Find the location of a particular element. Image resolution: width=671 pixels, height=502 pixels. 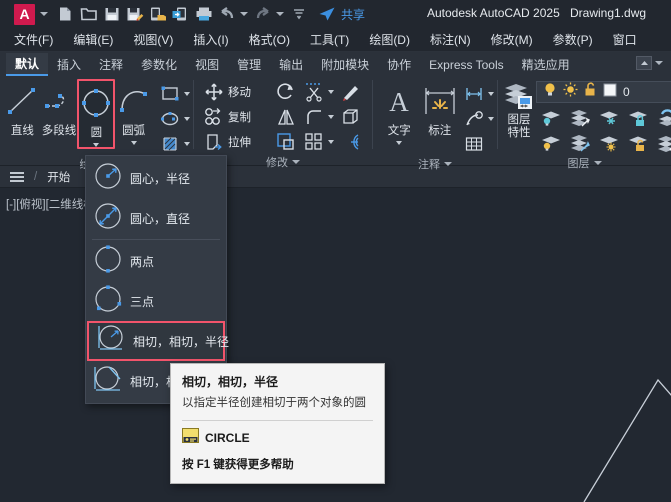

tab-home: 默认 is located at coordinates (27, 64).